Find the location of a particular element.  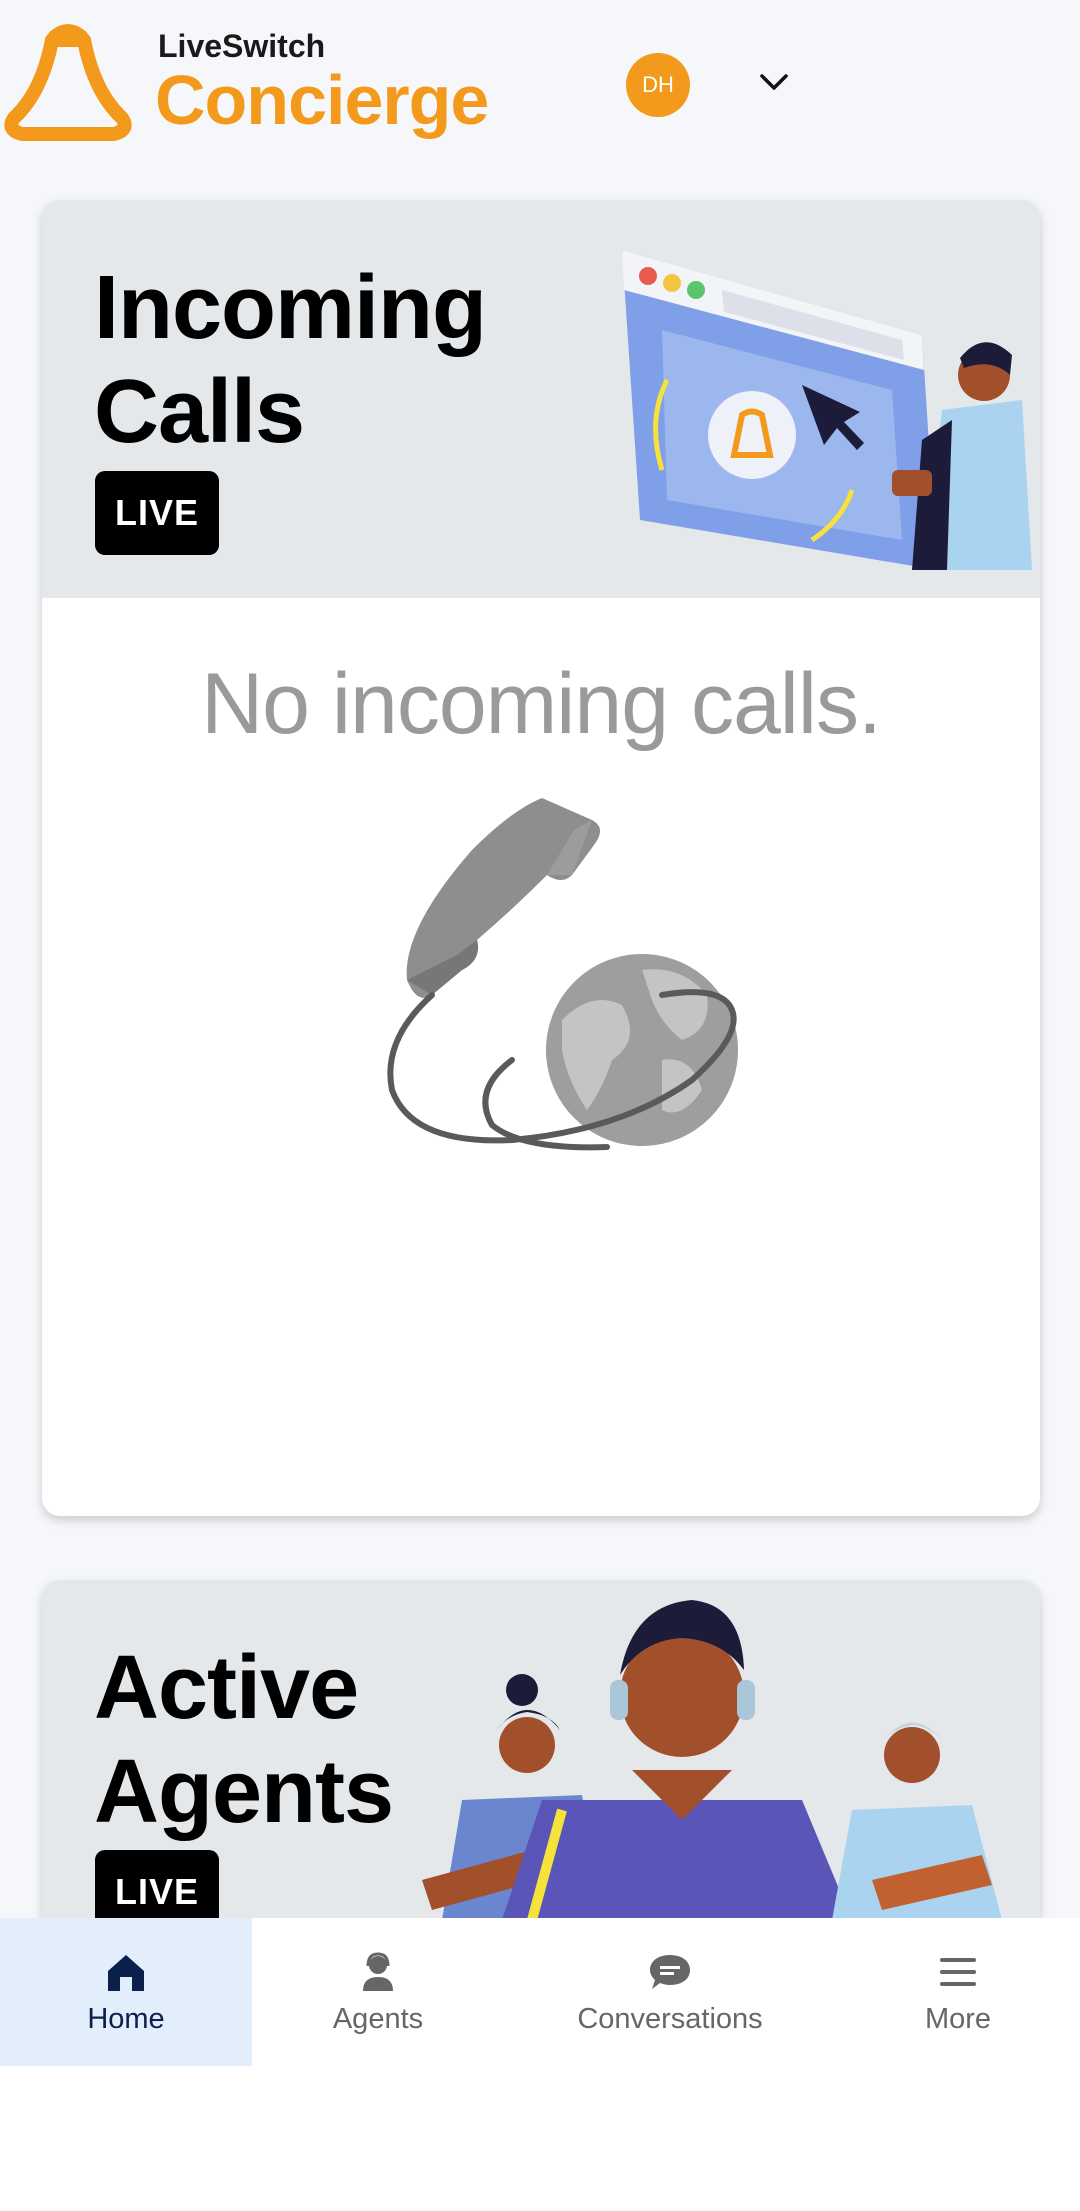

incoming-calls-title: Incoming Calls is located at coordinates (290, 360).